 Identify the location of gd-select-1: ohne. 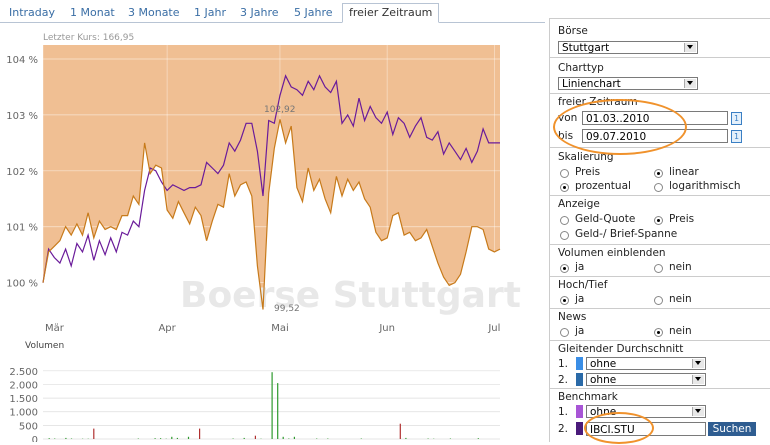
(646, 363).